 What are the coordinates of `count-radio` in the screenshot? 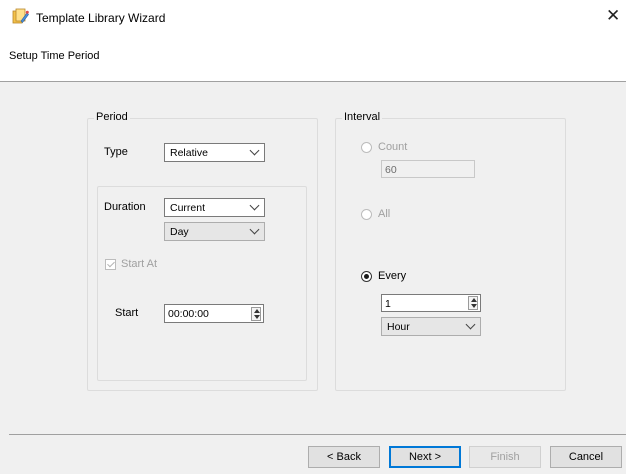 It's located at (366, 147).